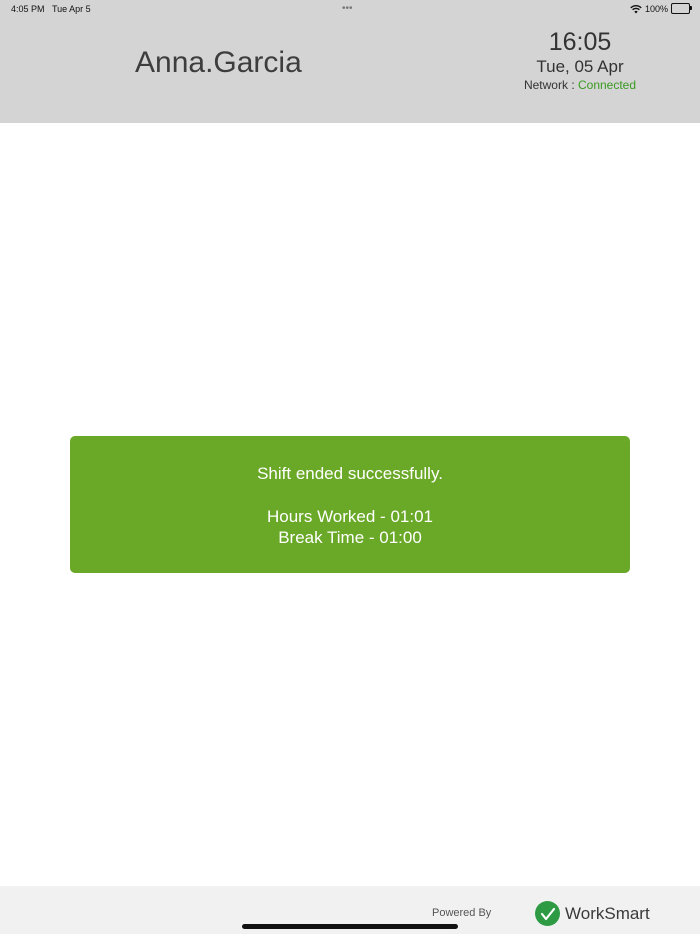  Describe the element at coordinates (350, 516) in the screenshot. I see `hours-worked: Hours Worked - 01:01` at that location.